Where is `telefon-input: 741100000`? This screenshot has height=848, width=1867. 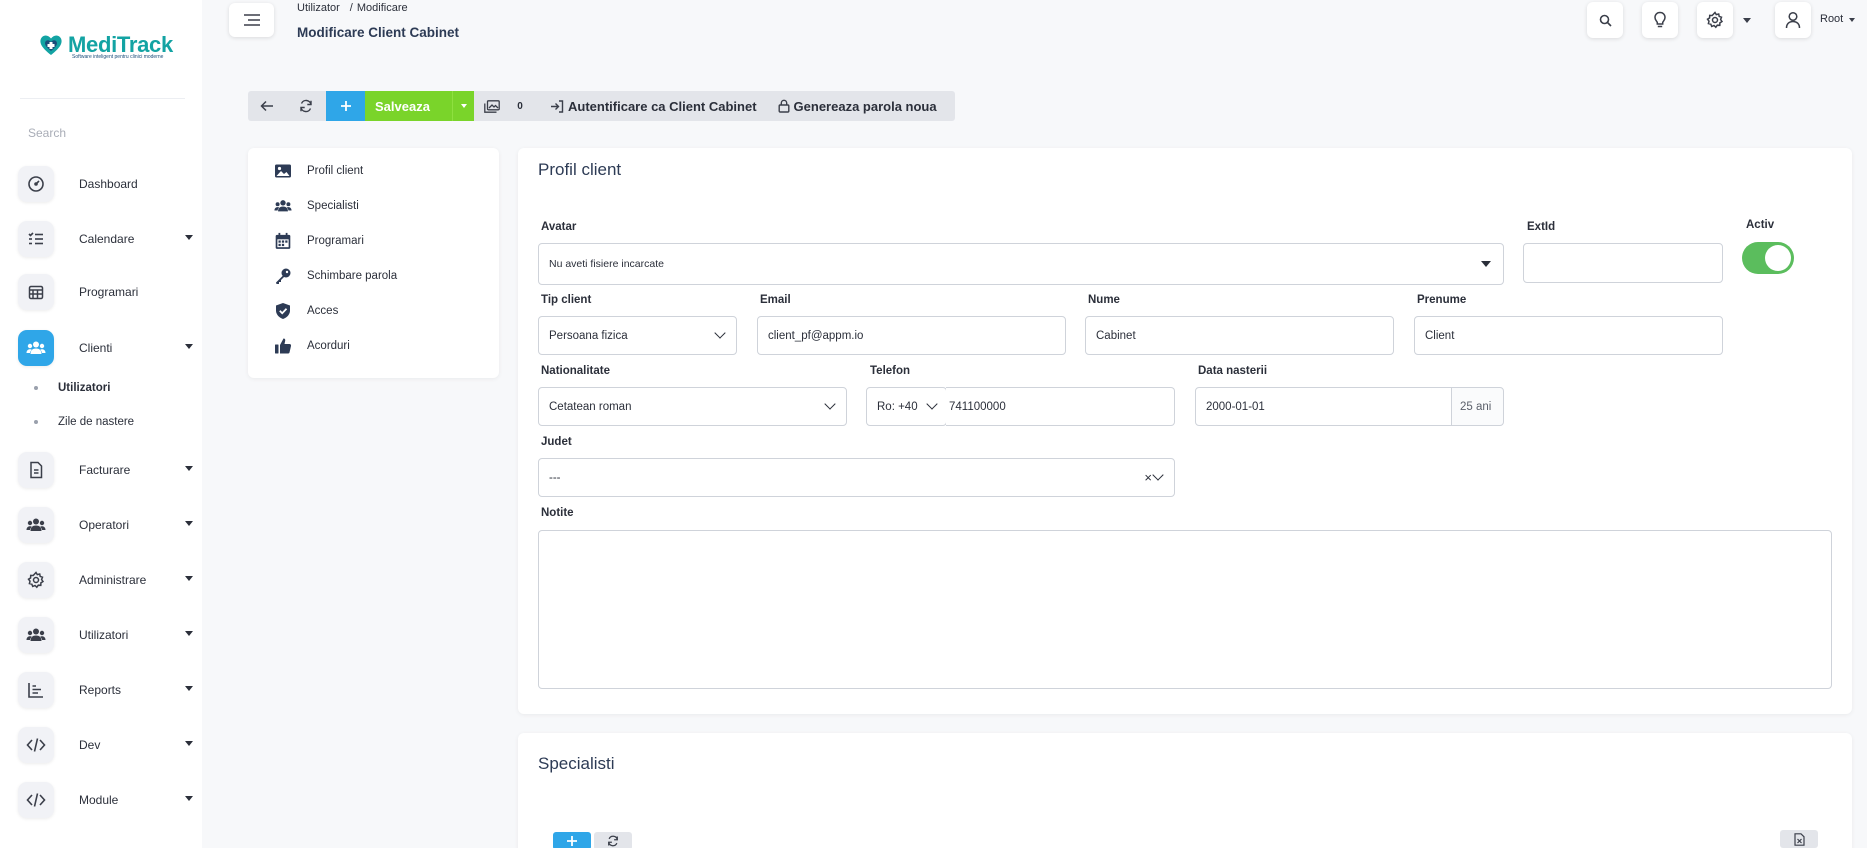 telefon-input: 741100000 is located at coordinates (1060, 406).